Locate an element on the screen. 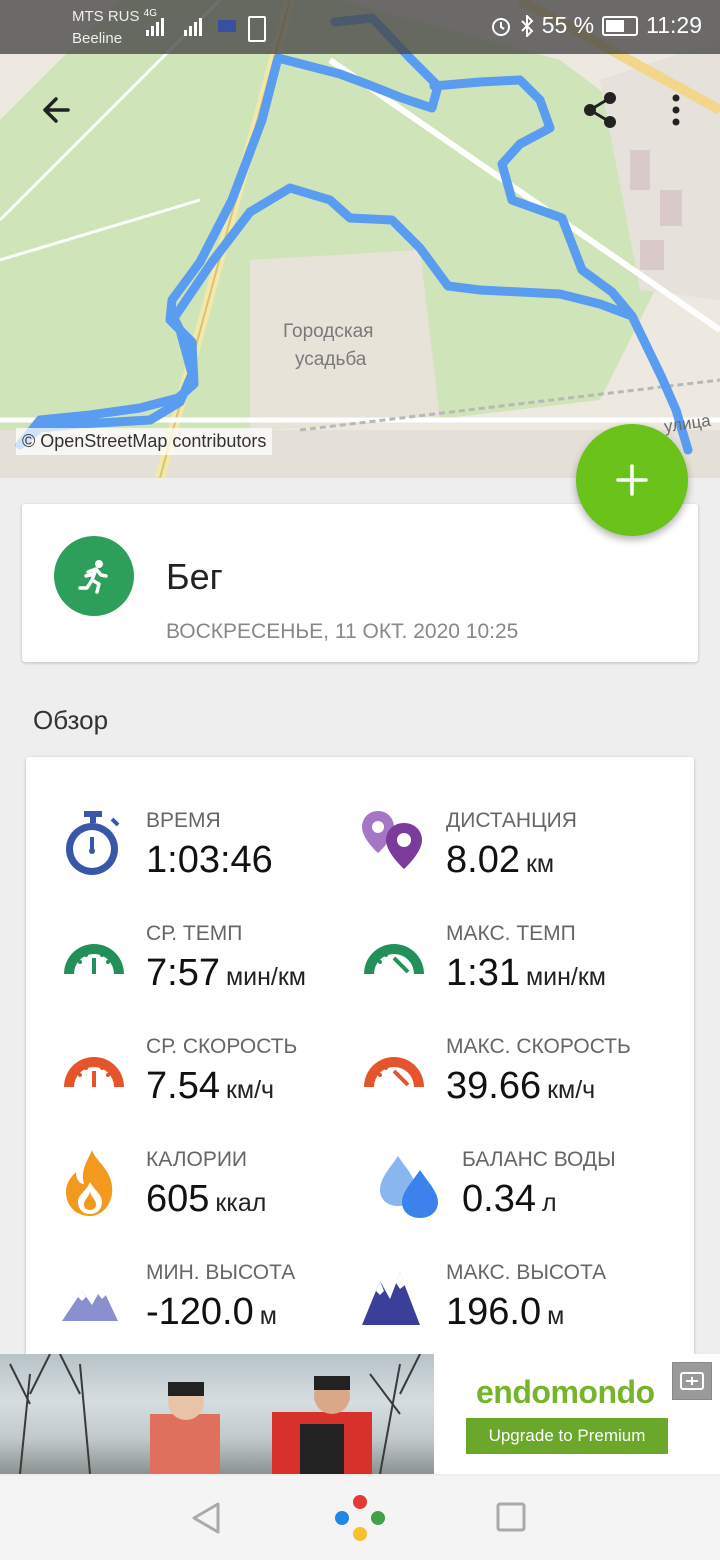 Image resolution: width=720 pixels, height=1560 pixels. stat-avg-pace: СР. ТЕМП 7:57 мин/км is located at coordinates (220, 977).